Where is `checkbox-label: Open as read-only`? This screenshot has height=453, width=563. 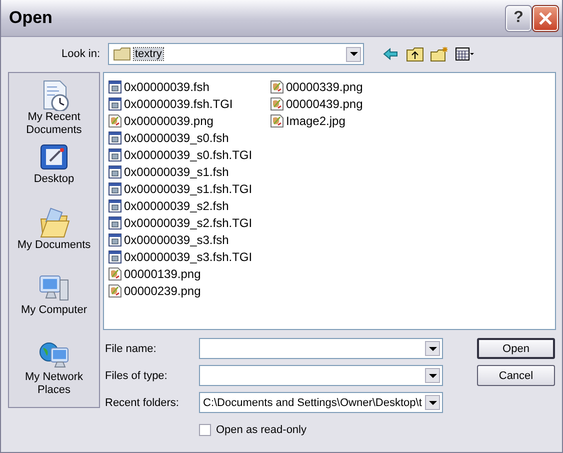
checkbox-label: Open as read-only is located at coordinates (261, 430).